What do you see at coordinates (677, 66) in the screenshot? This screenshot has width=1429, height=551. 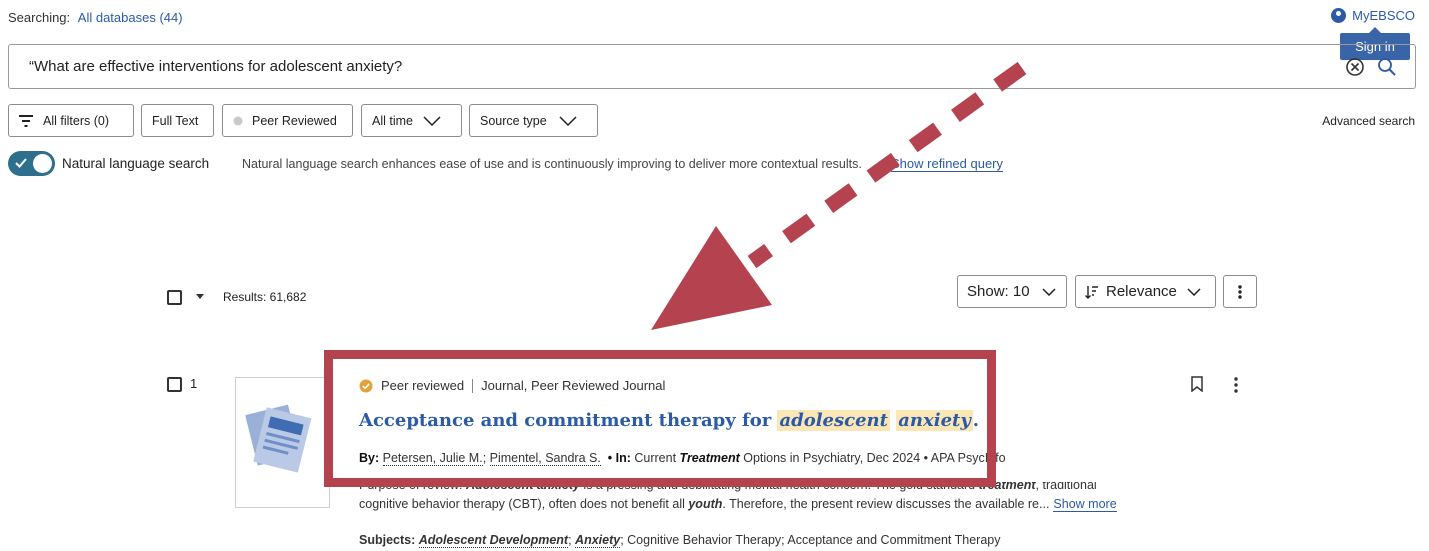 I see `search-input` at bounding box center [677, 66].